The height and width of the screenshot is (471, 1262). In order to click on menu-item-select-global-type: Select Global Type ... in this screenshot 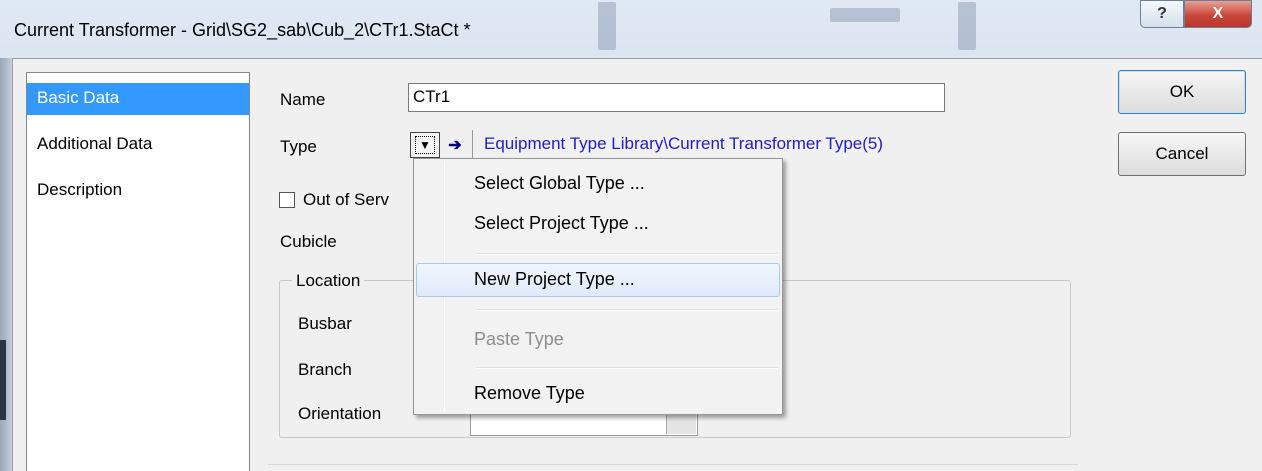, I will do `click(598, 184)`.